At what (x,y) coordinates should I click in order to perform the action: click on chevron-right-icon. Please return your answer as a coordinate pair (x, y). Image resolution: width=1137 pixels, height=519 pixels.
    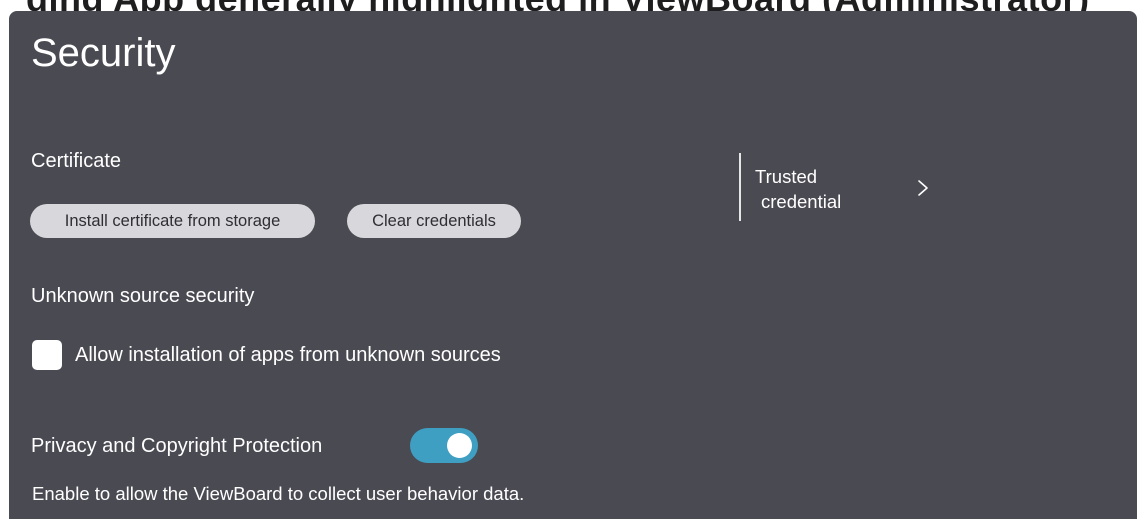
    Looking at the image, I should click on (923, 188).